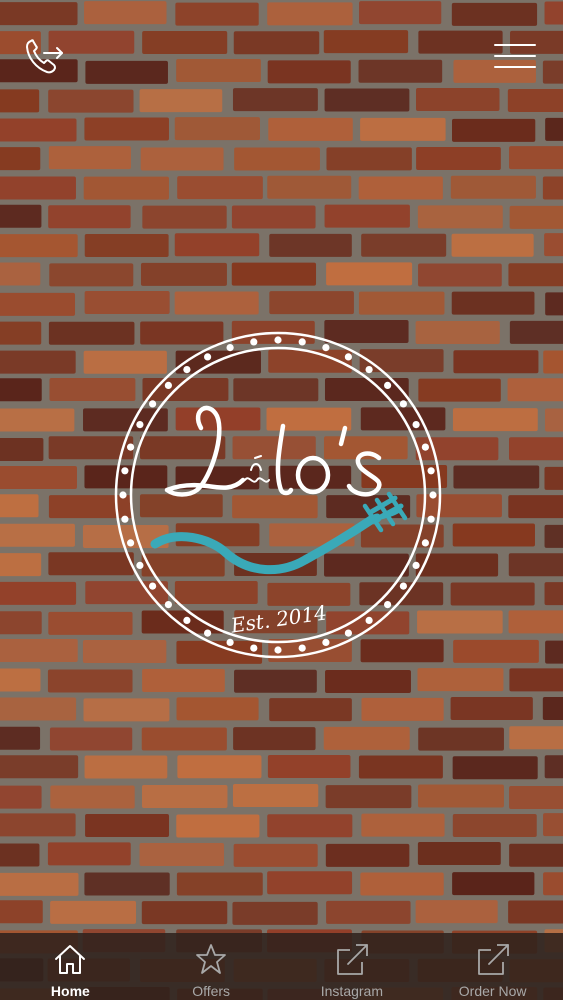 This screenshot has width=563, height=1000. I want to click on tab-label: Home, so click(70, 991).